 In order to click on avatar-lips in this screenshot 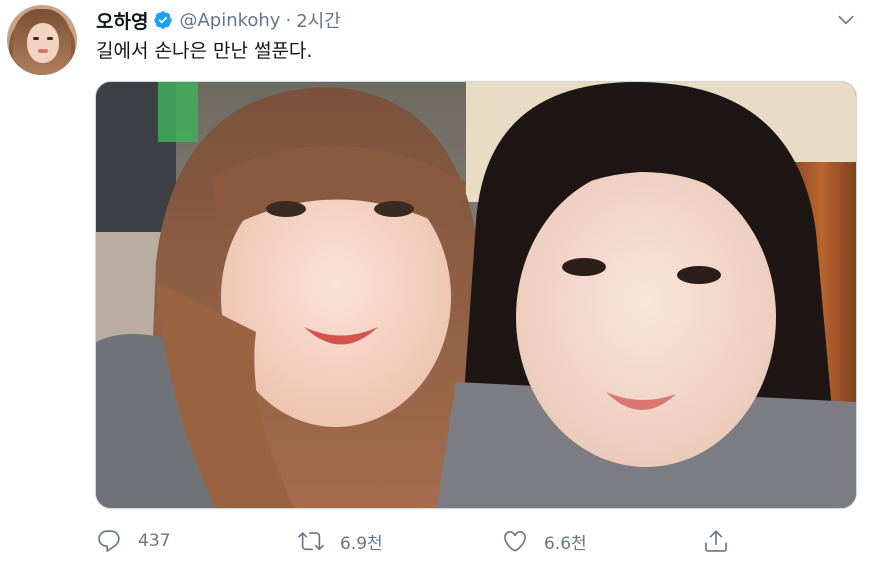, I will do `click(43, 51)`.